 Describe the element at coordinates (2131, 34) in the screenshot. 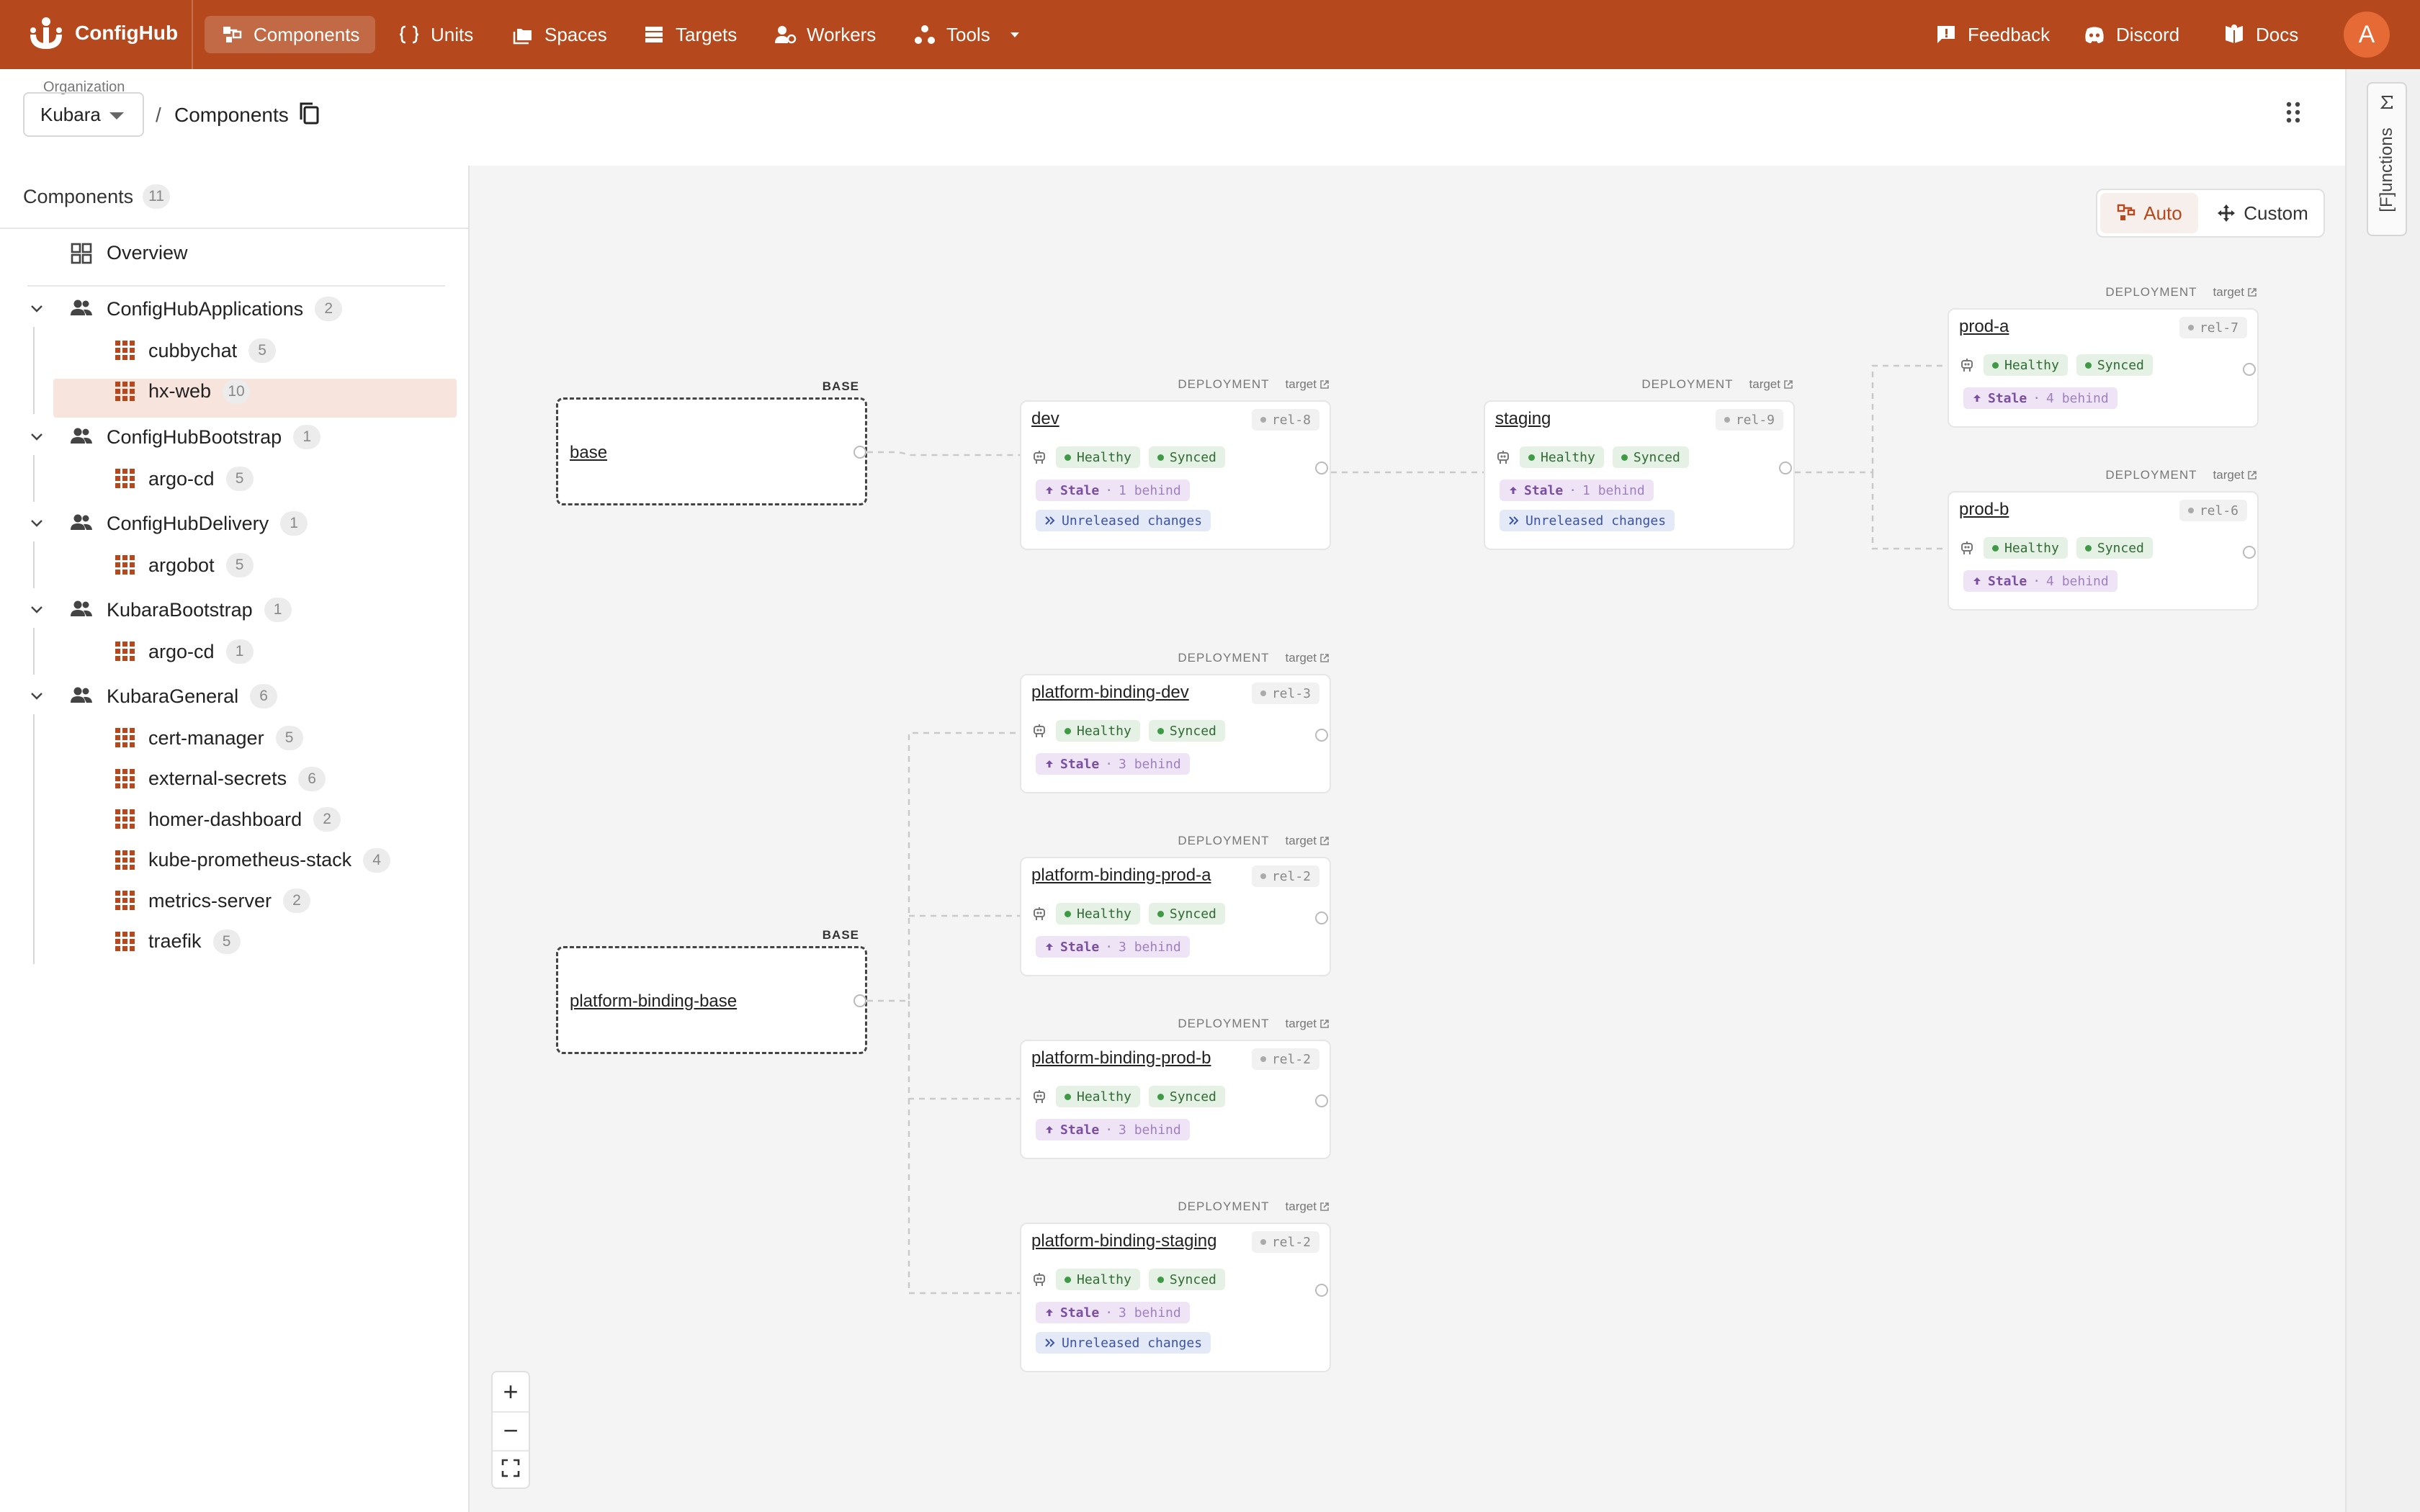

I see `nav-discord: Discord` at that location.